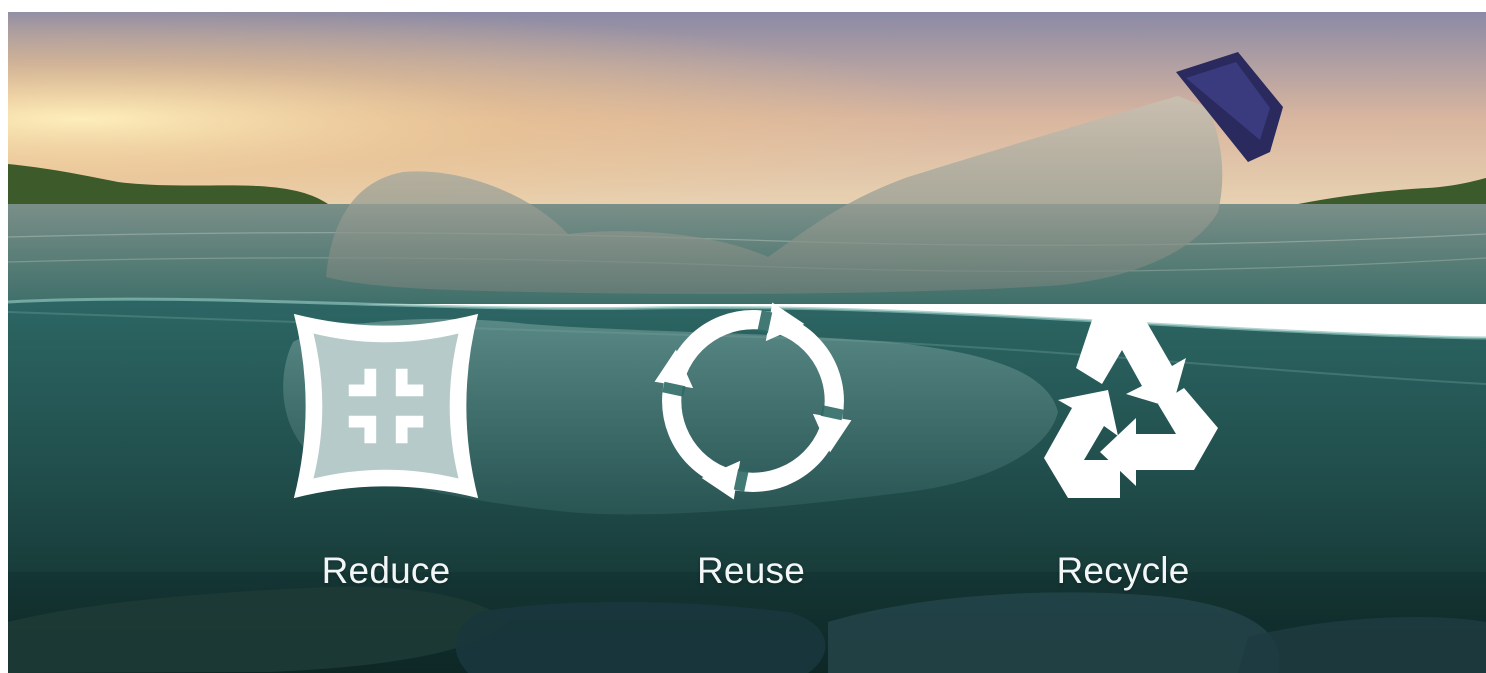  I want to click on recycle-icon, so click(1122, 406).